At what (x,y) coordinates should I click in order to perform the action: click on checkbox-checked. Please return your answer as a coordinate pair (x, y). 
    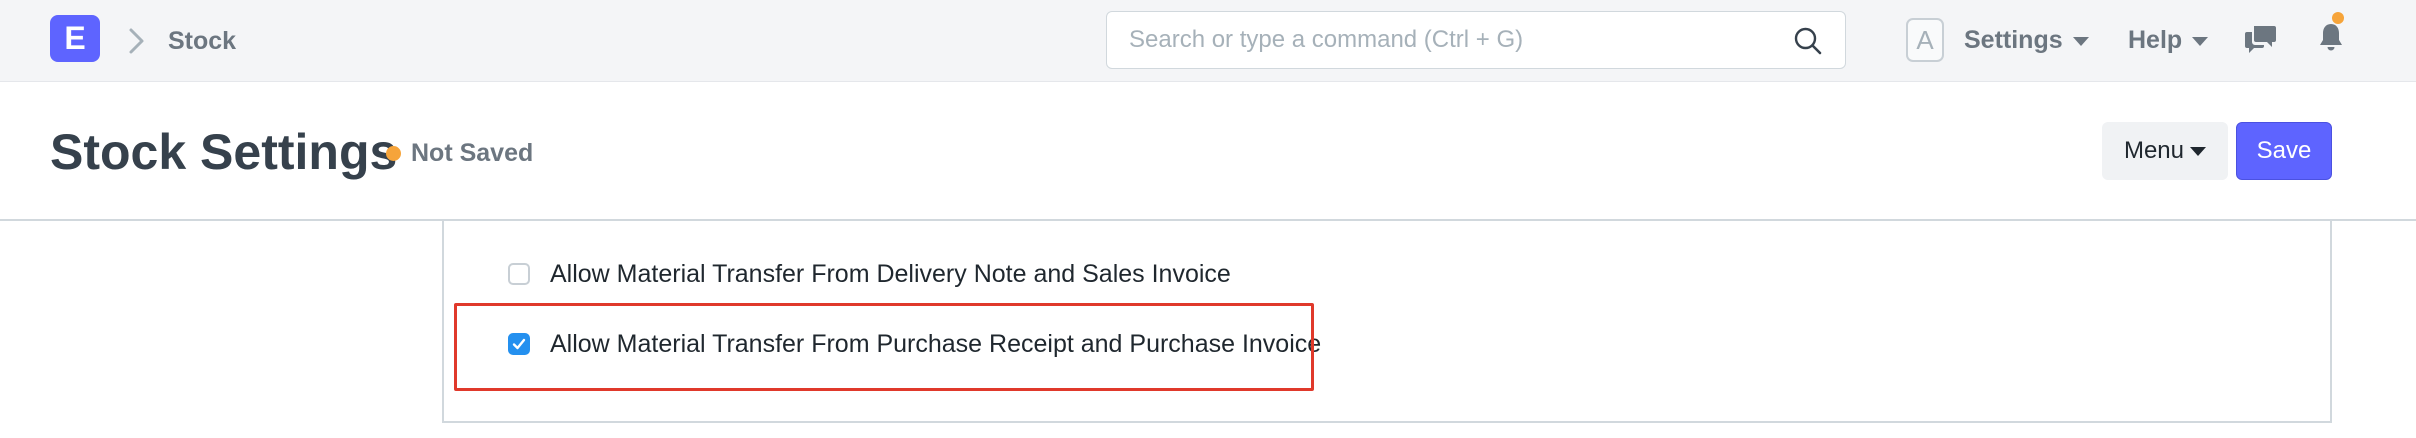
    Looking at the image, I should click on (519, 344).